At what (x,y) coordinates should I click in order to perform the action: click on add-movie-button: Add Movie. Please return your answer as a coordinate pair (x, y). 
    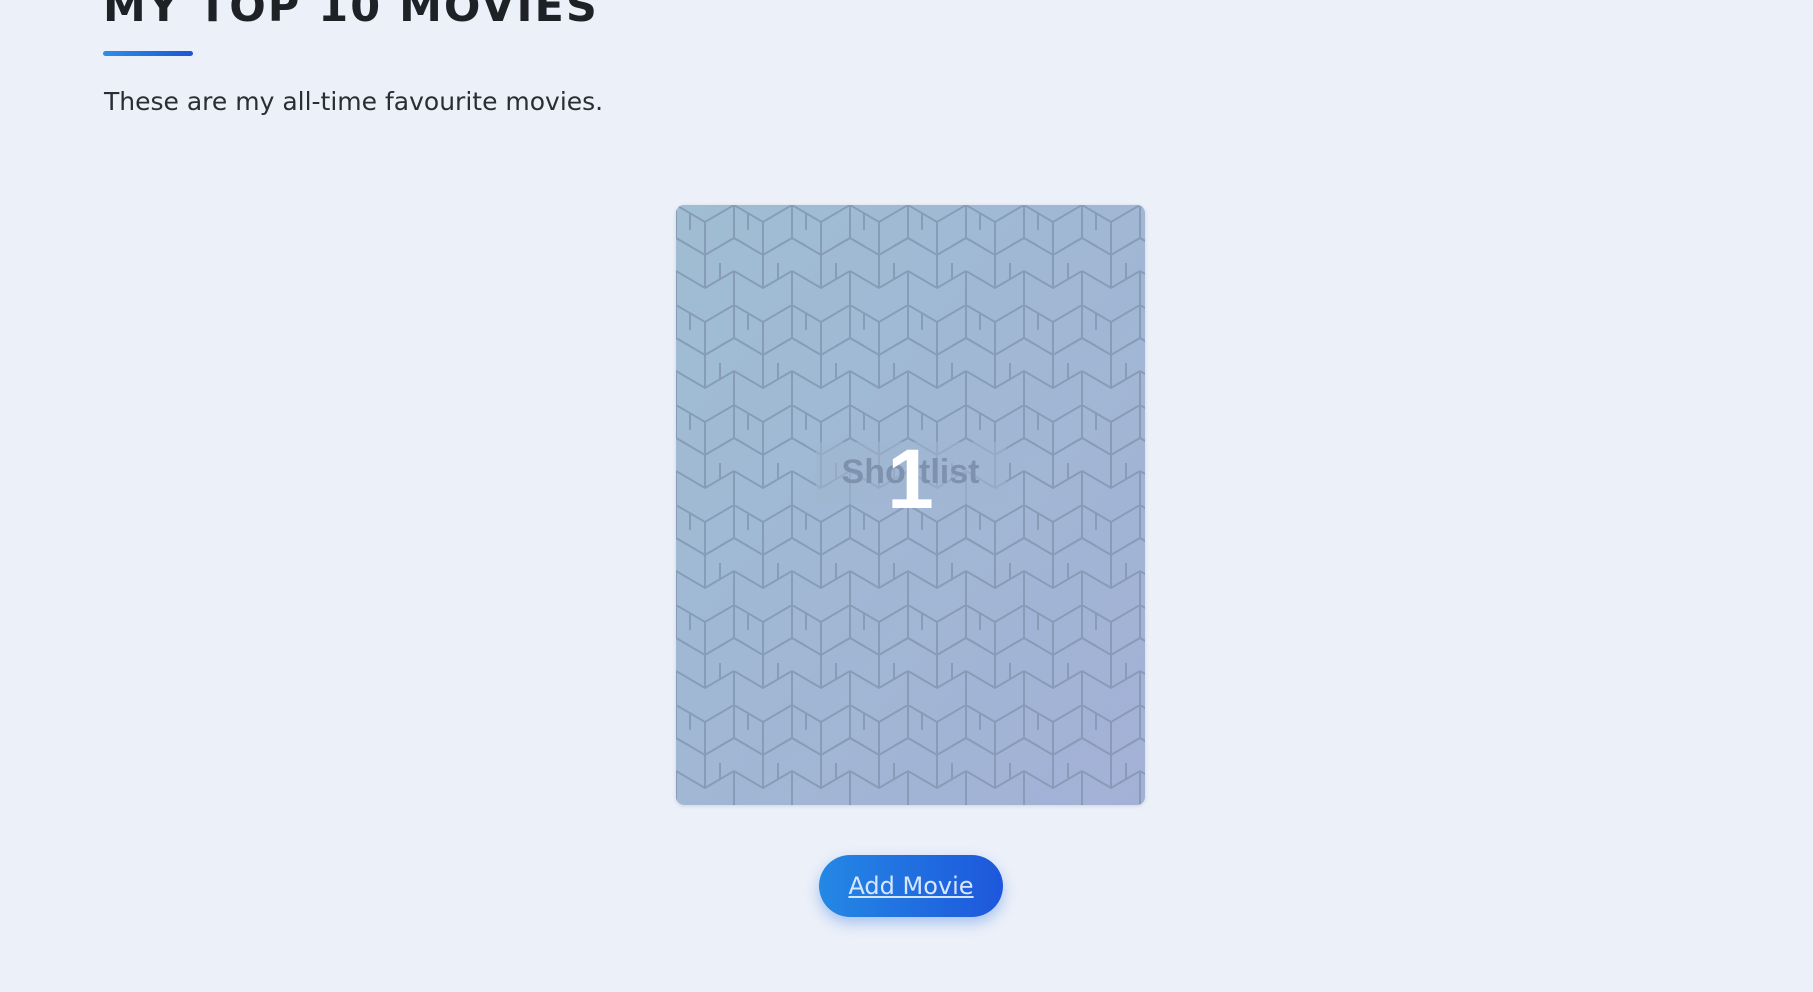
    Looking at the image, I should click on (911, 886).